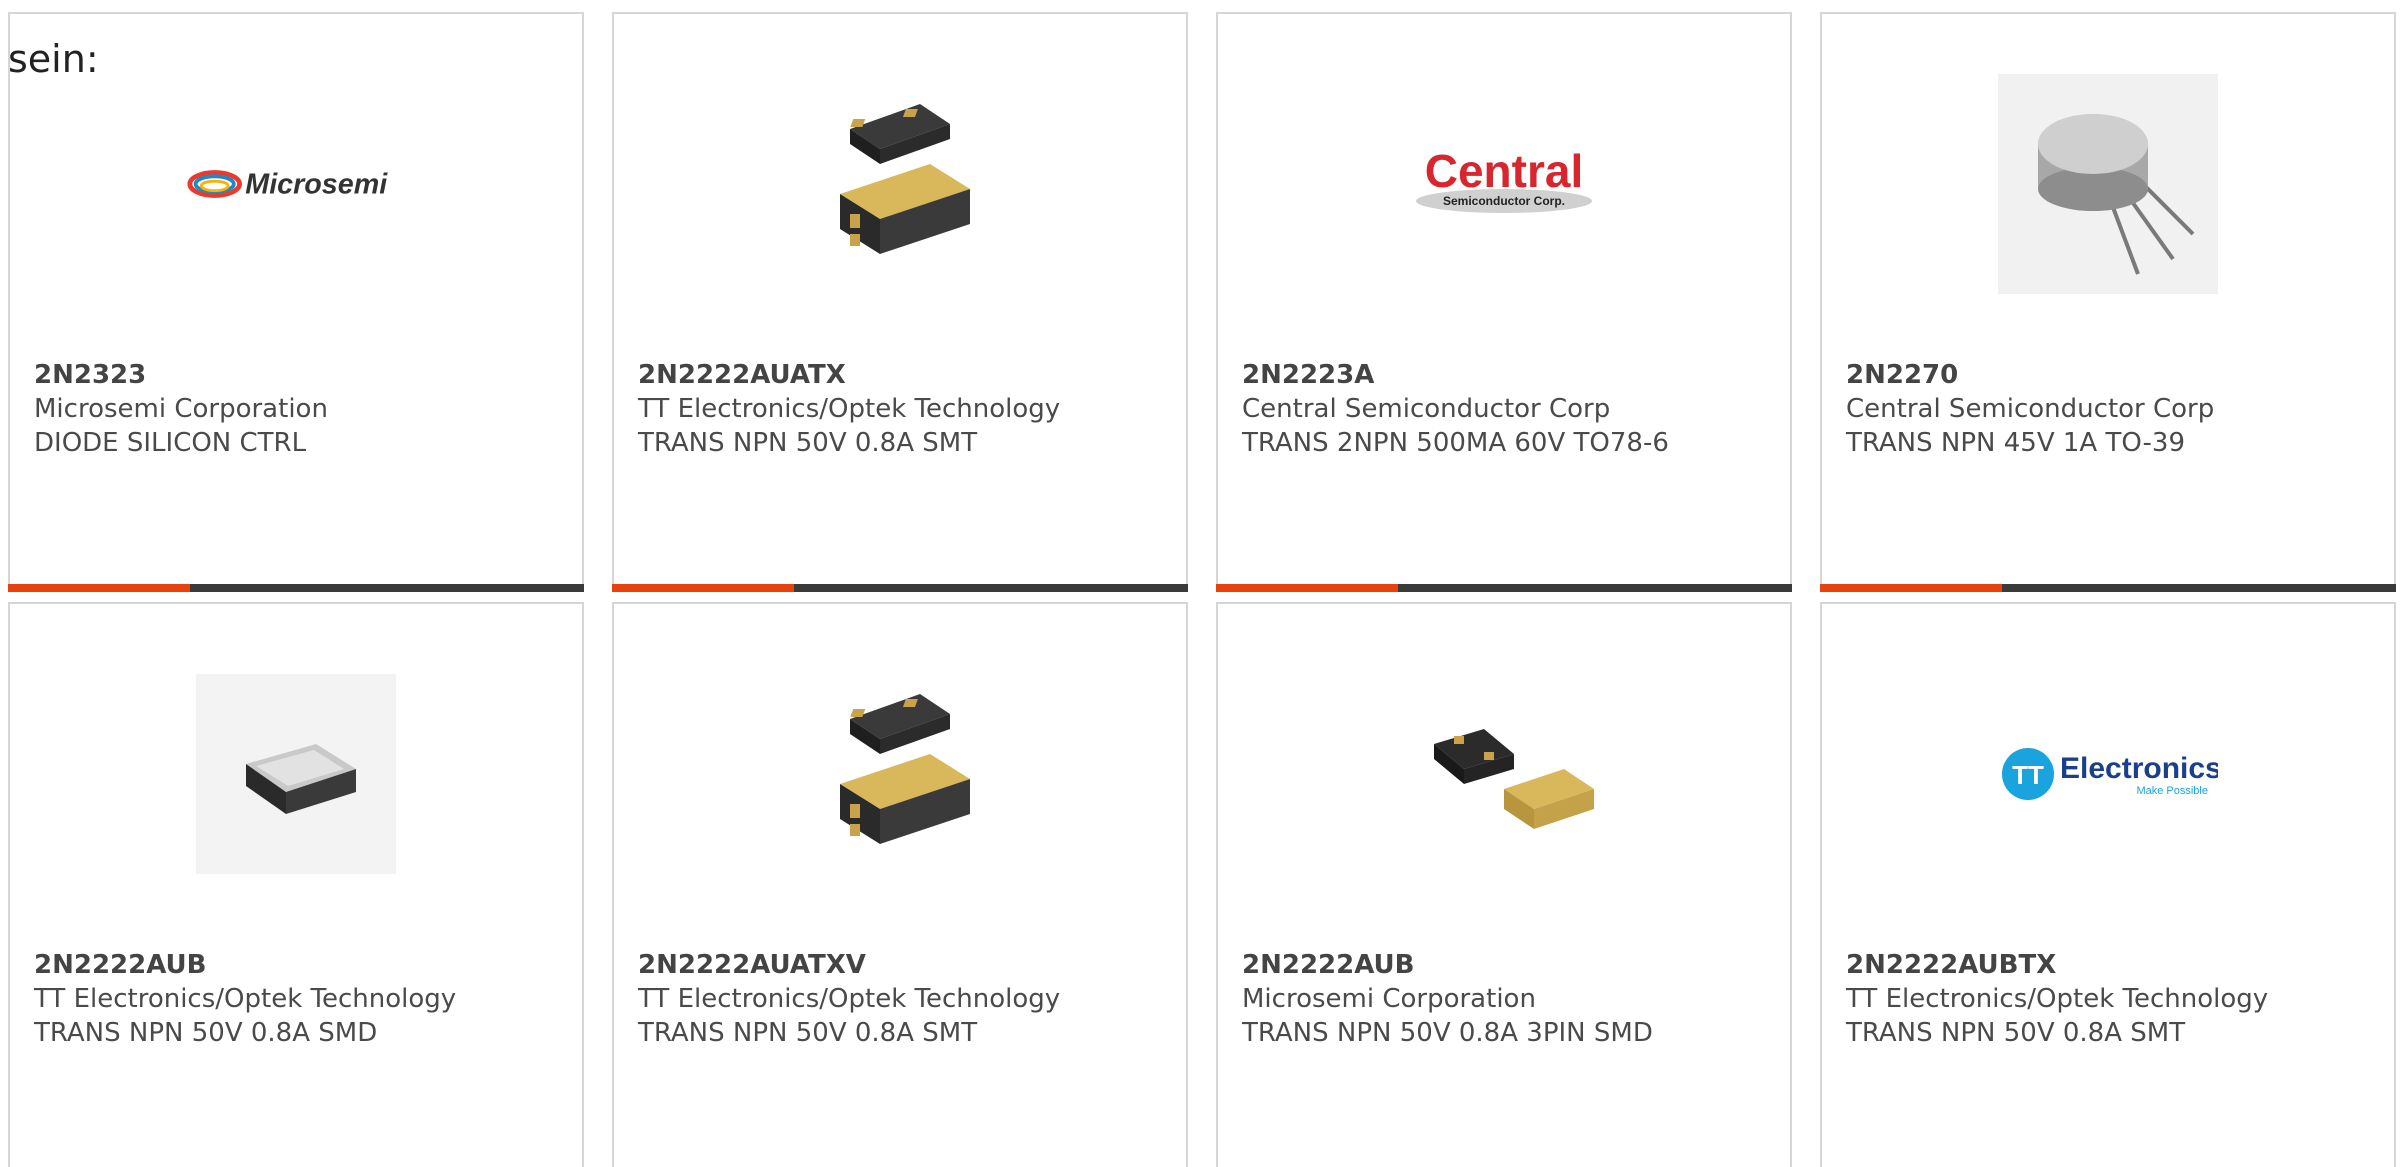 The image size is (2400, 1167). What do you see at coordinates (1504, 774) in the screenshot?
I see `3pin-smd-image` at bounding box center [1504, 774].